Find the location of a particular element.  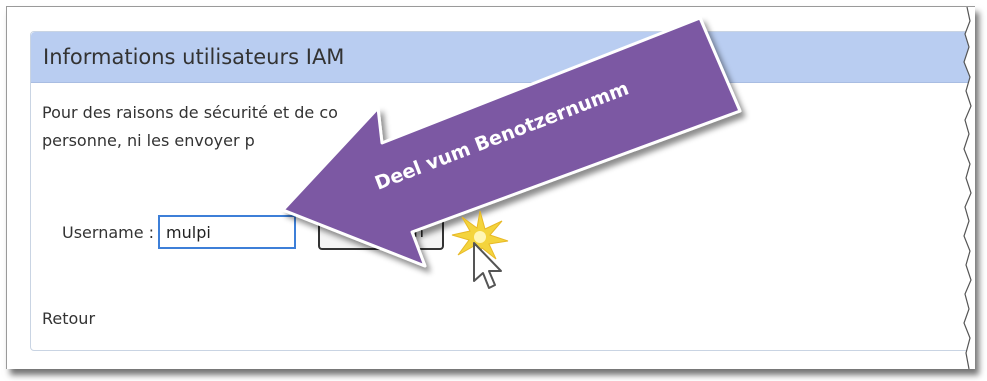

back-link: Retour is located at coordinates (68, 318).